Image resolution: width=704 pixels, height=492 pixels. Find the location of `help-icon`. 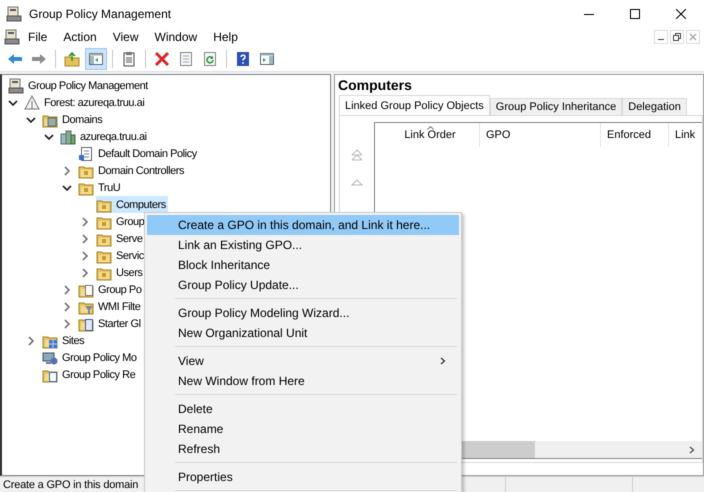

help-icon is located at coordinates (243, 58).